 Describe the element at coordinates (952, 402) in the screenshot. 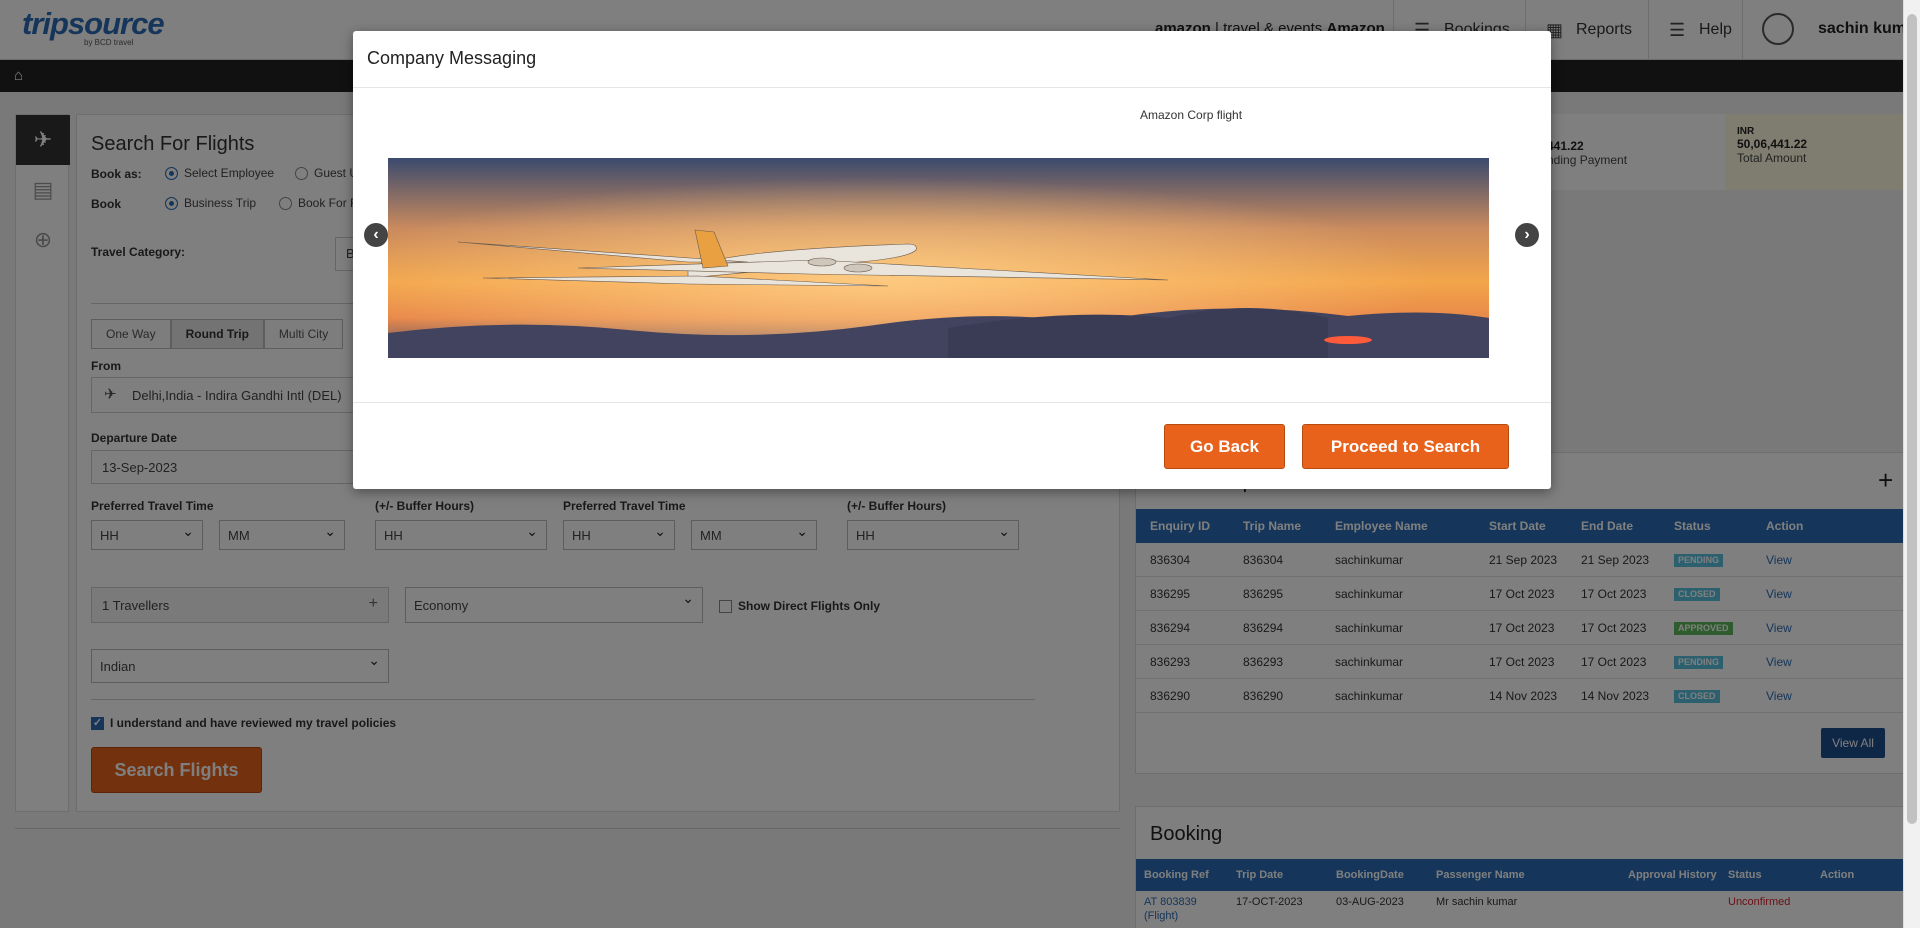

I see `modal-footer-divider` at that location.